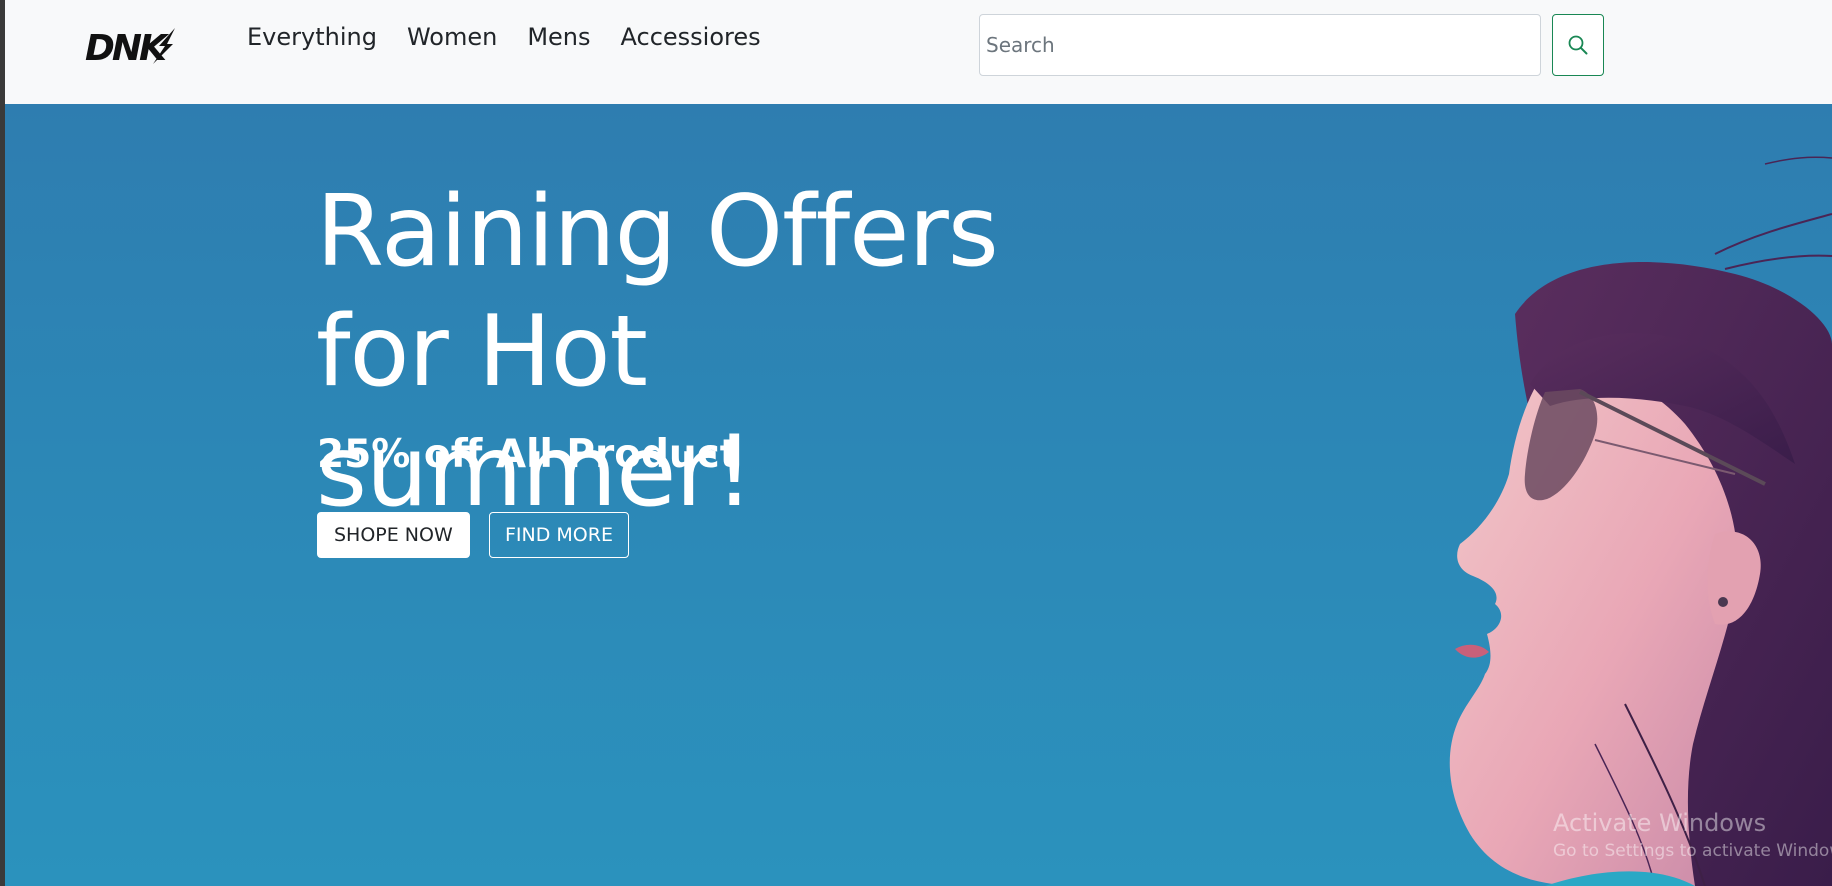 This screenshot has width=1832, height=886. Describe the element at coordinates (393, 535) in the screenshot. I see `shop-now-button: SHOPE NOW` at that location.